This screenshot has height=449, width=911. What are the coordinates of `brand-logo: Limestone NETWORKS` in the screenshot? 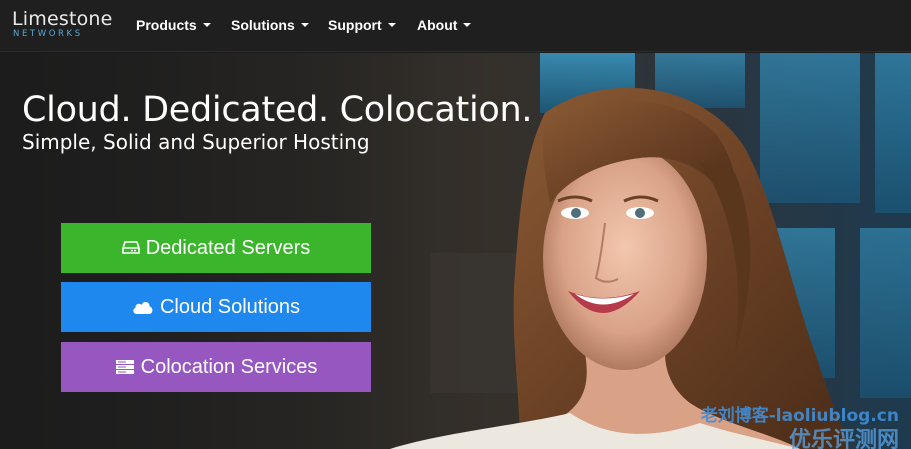 It's located at (62, 24).